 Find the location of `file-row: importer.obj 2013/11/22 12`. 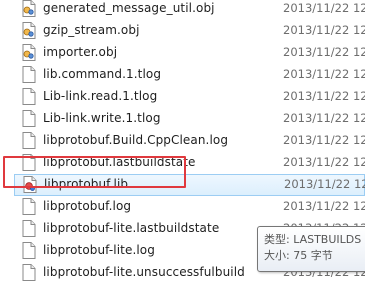

file-row: importer.obj 2013/11/22 12 is located at coordinates (189, 53).